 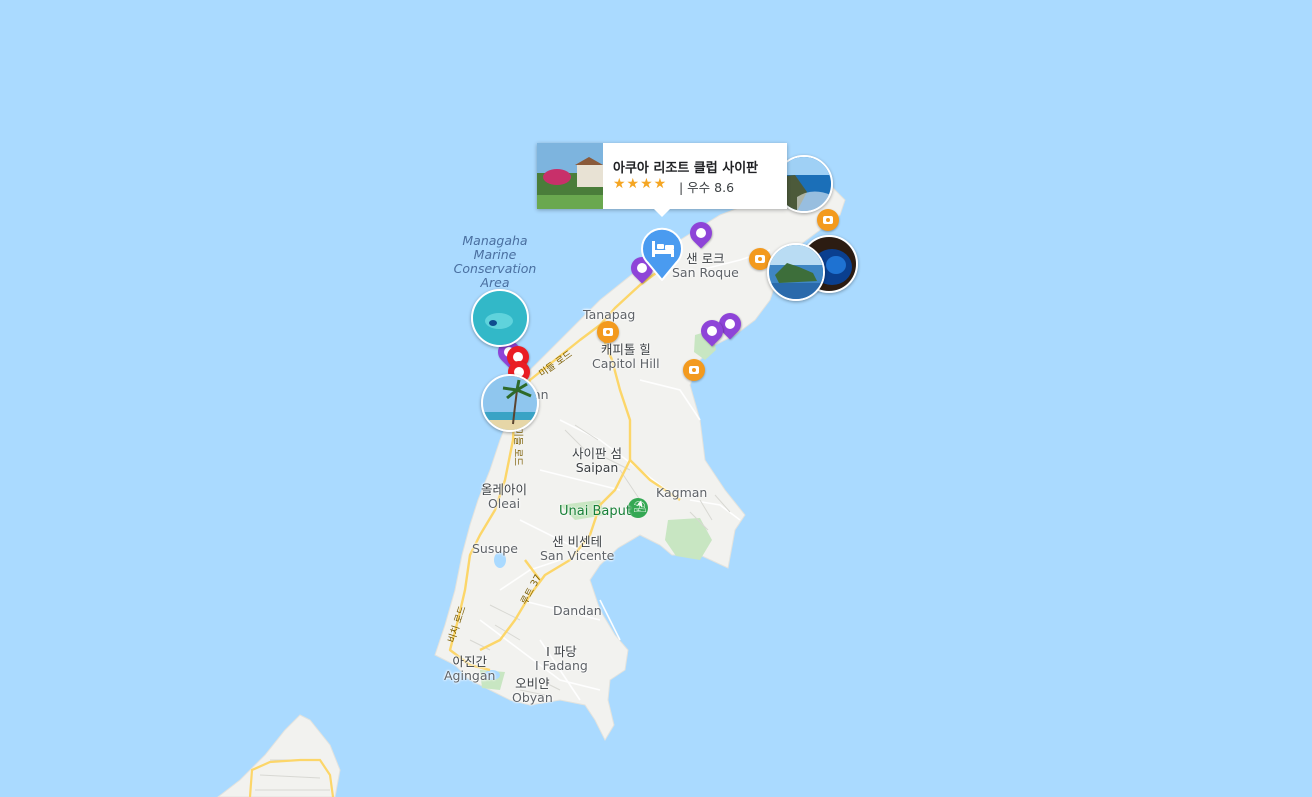 What do you see at coordinates (640, 184) in the screenshot?
I see `hotel-star-rating: ★★★★` at bounding box center [640, 184].